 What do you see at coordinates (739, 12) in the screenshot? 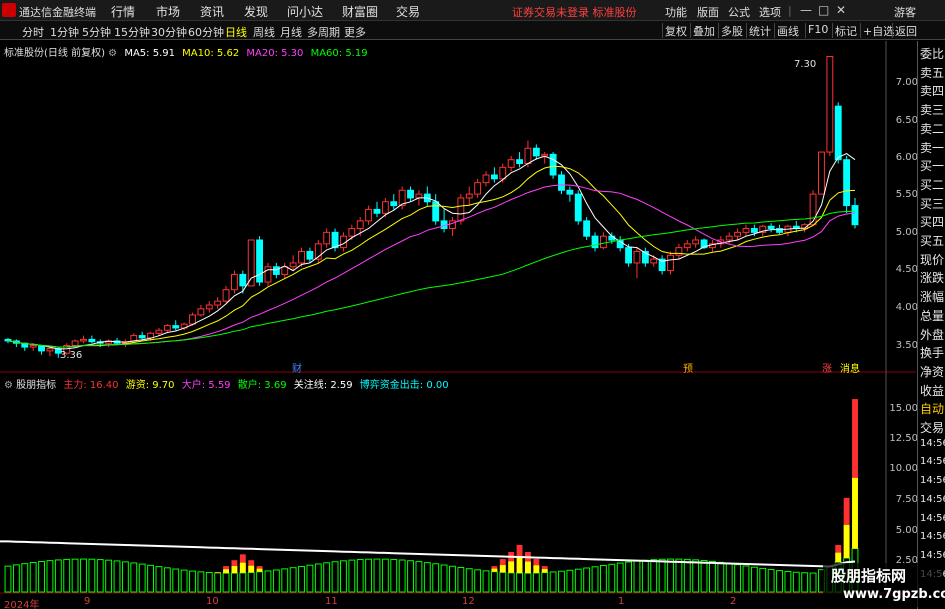
I see `menu-formula: 公式` at bounding box center [739, 12].